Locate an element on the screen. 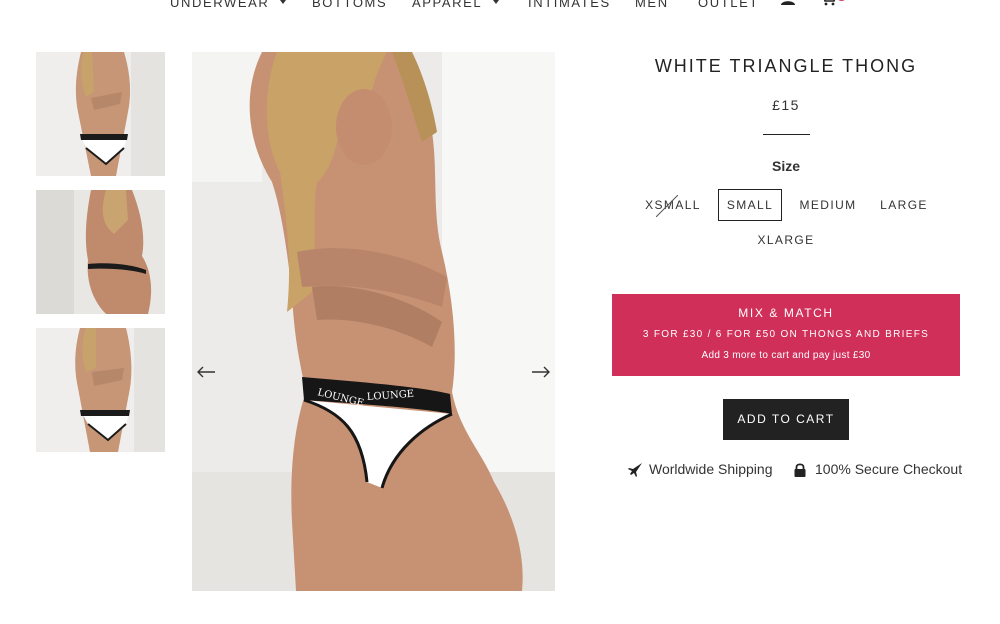 The width and height of the screenshot is (1000, 624). nav-item-men: MEN is located at coordinates (652, 5).